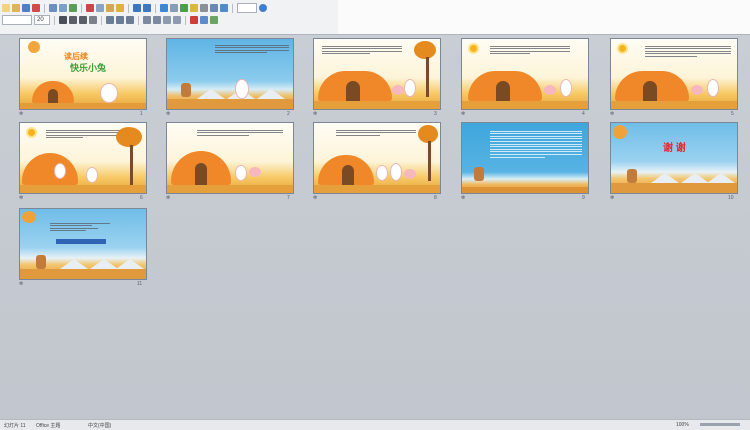 This screenshot has height=430, width=750. Describe the element at coordinates (63, 8) in the screenshot. I see `preview-icon` at that location.